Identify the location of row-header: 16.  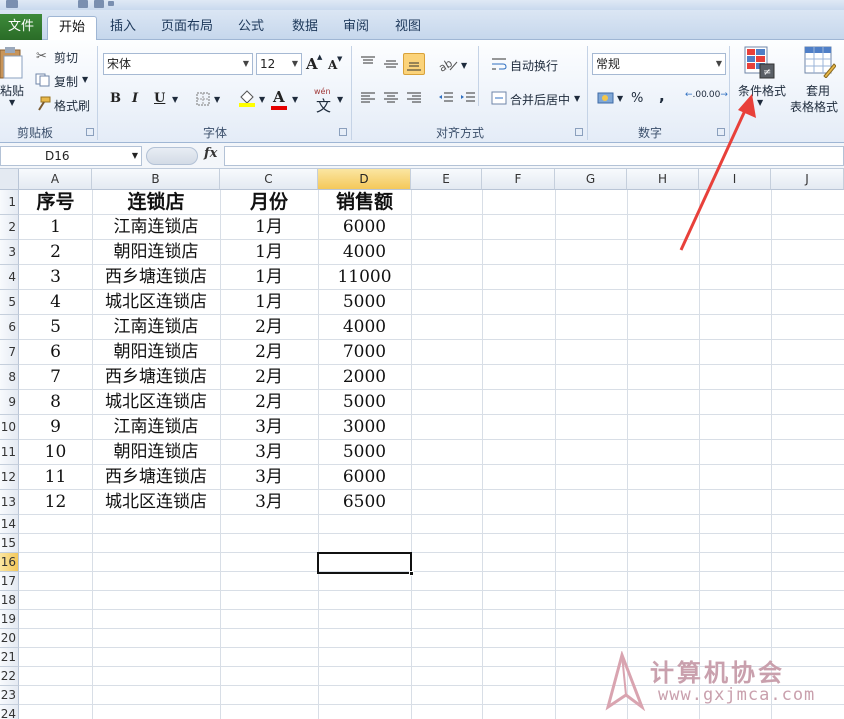
(9, 562).